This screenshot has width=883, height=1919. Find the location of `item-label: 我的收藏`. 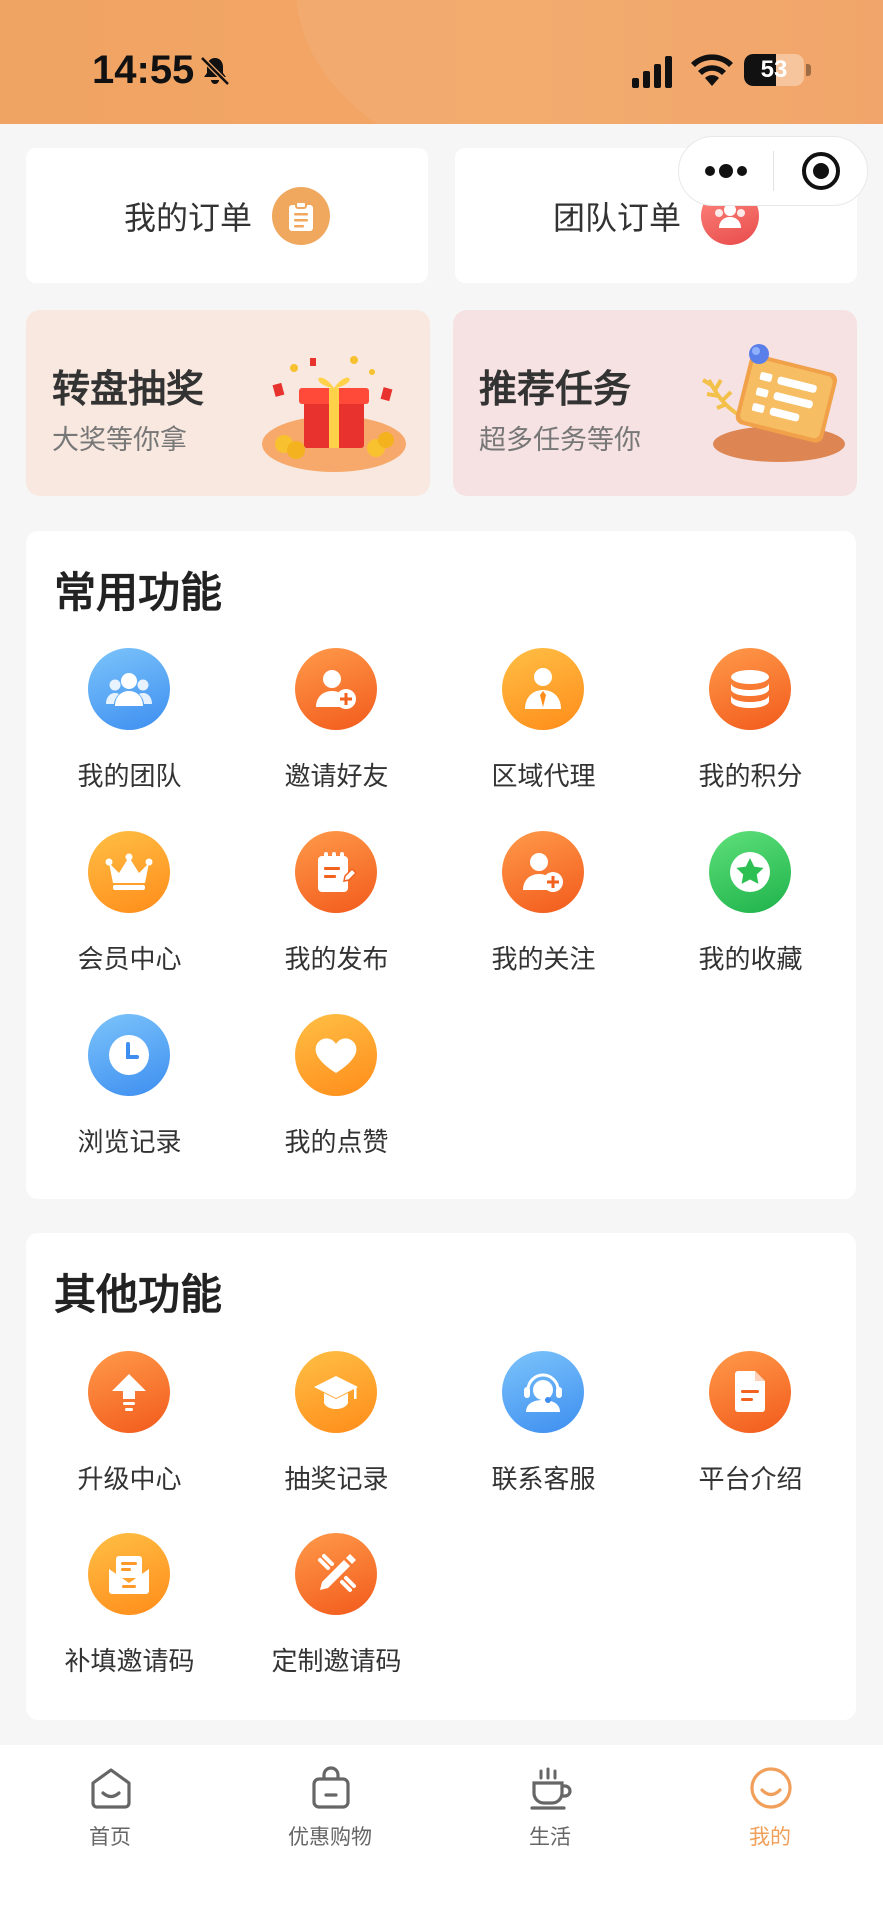

item-label: 我的收藏 is located at coordinates (750, 960).